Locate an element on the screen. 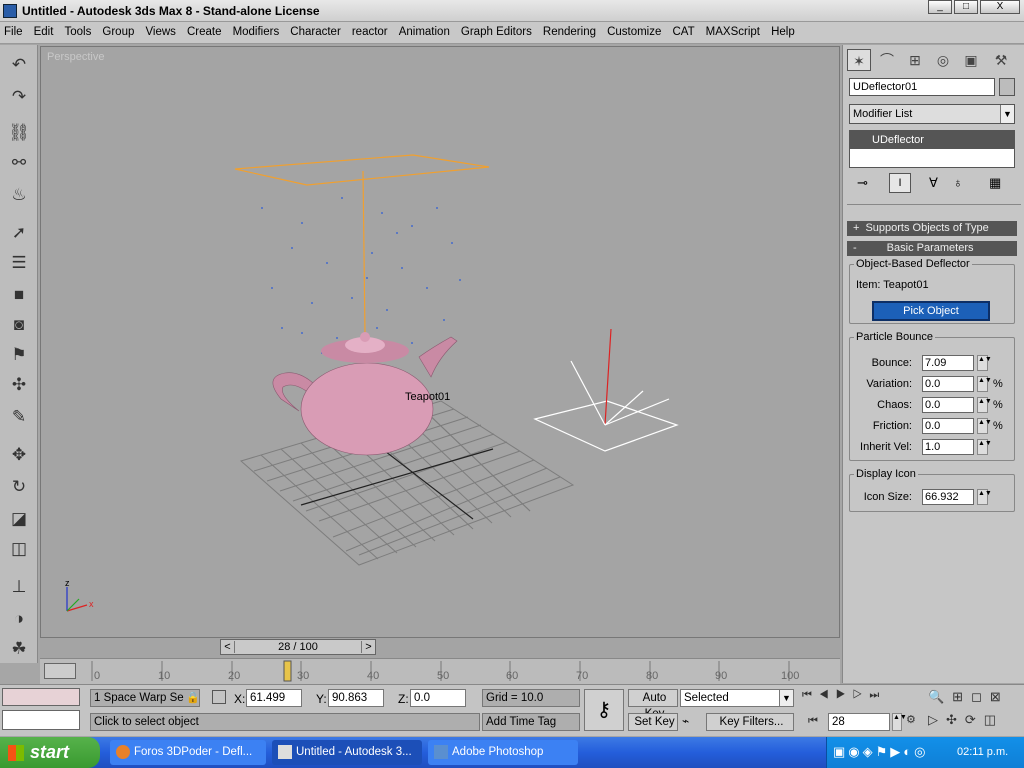 This screenshot has height=768, width=1024. menu-character: Character is located at coordinates (315, 30).